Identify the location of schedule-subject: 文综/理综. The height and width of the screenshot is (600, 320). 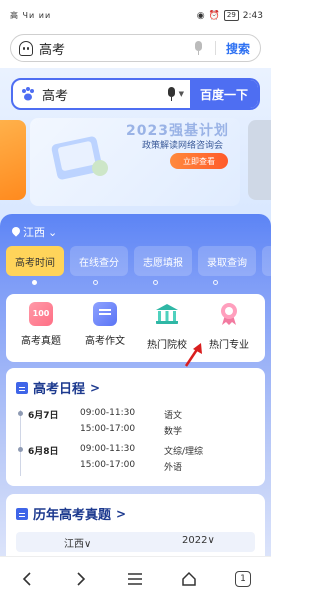
(184, 452).